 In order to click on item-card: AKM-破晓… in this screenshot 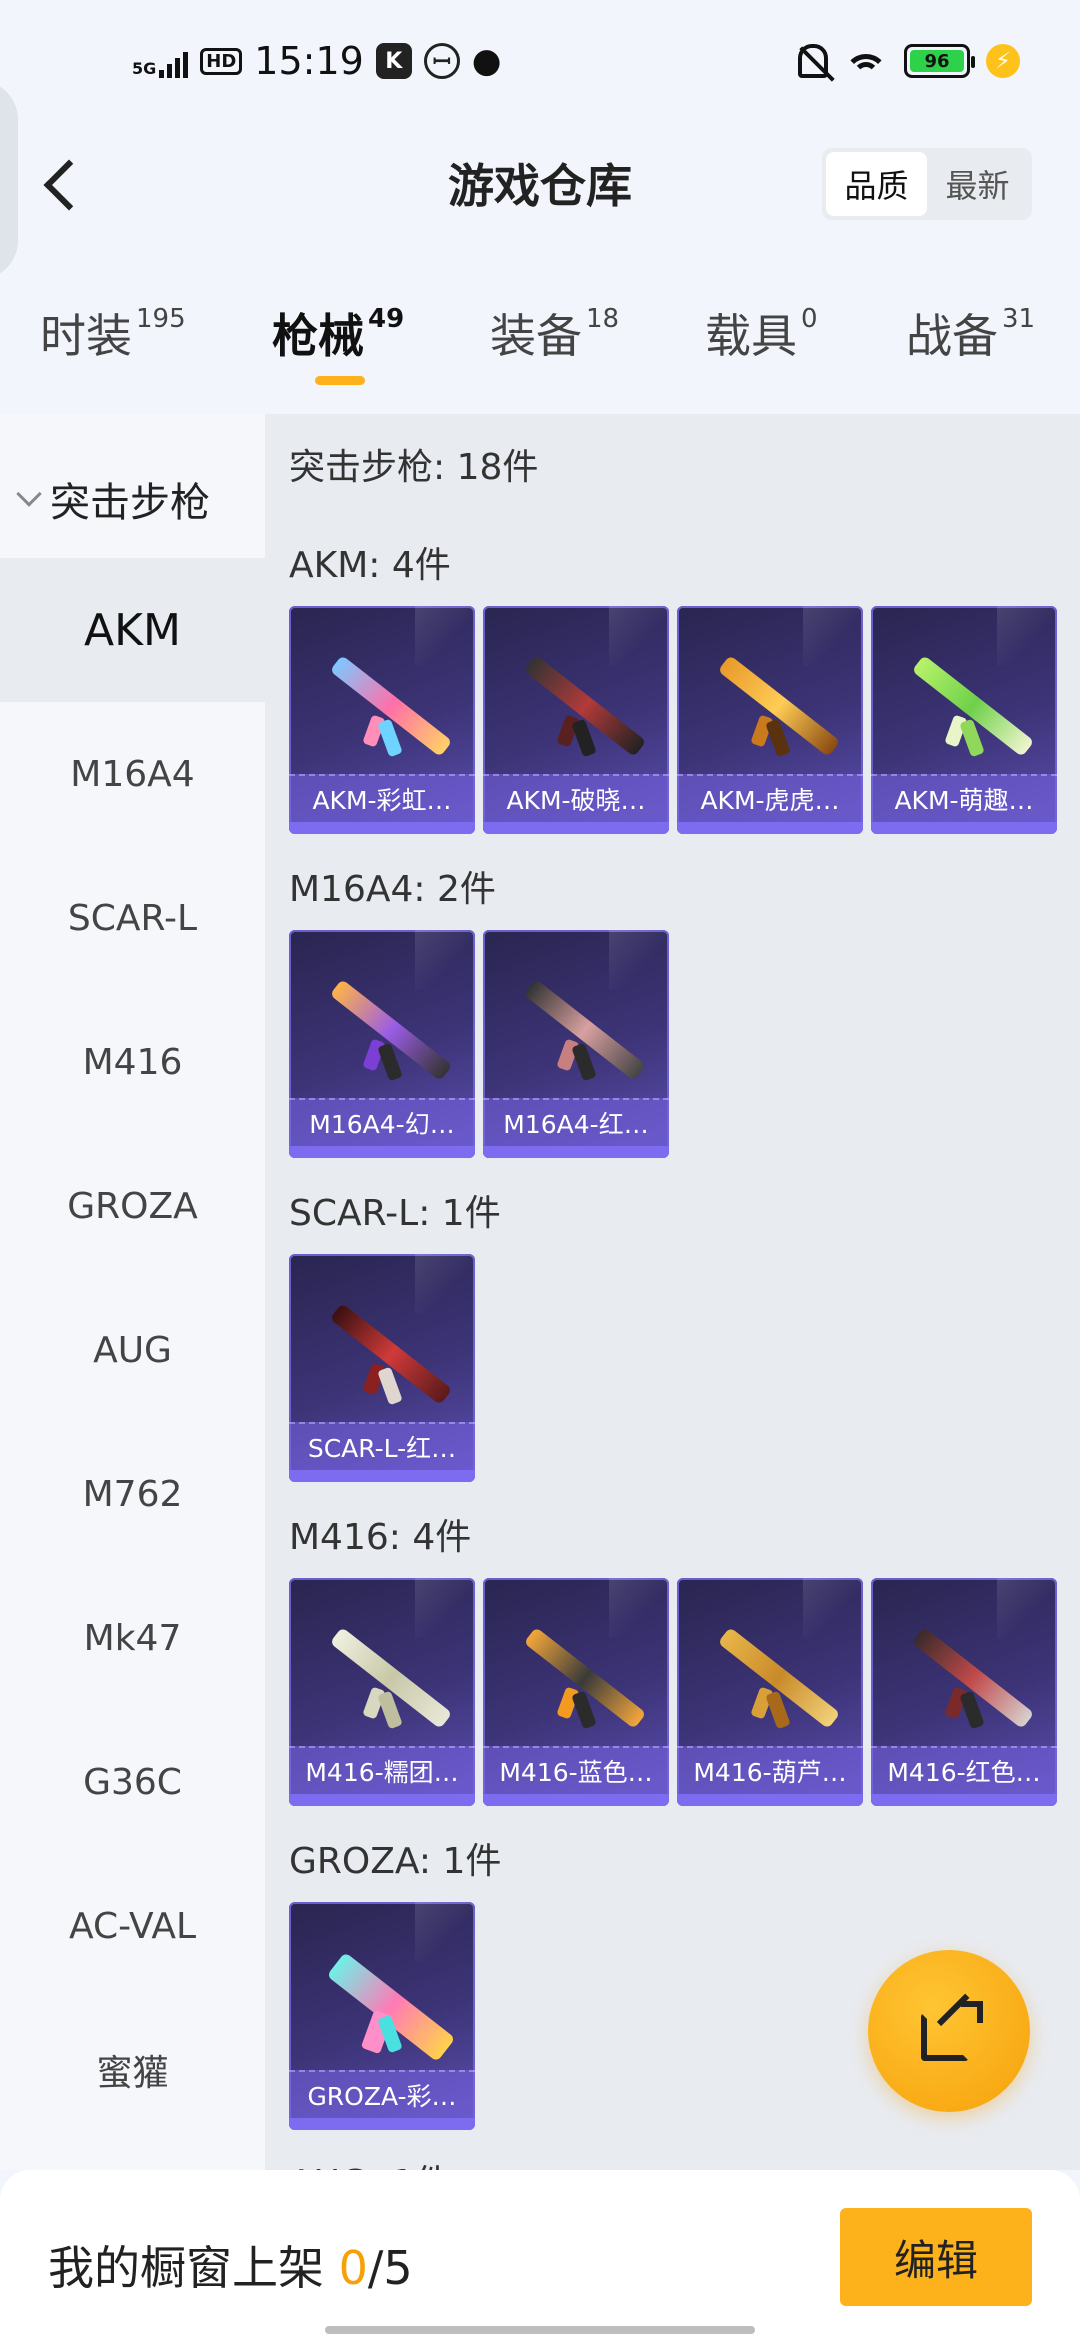, I will do `click(576, 720)`.